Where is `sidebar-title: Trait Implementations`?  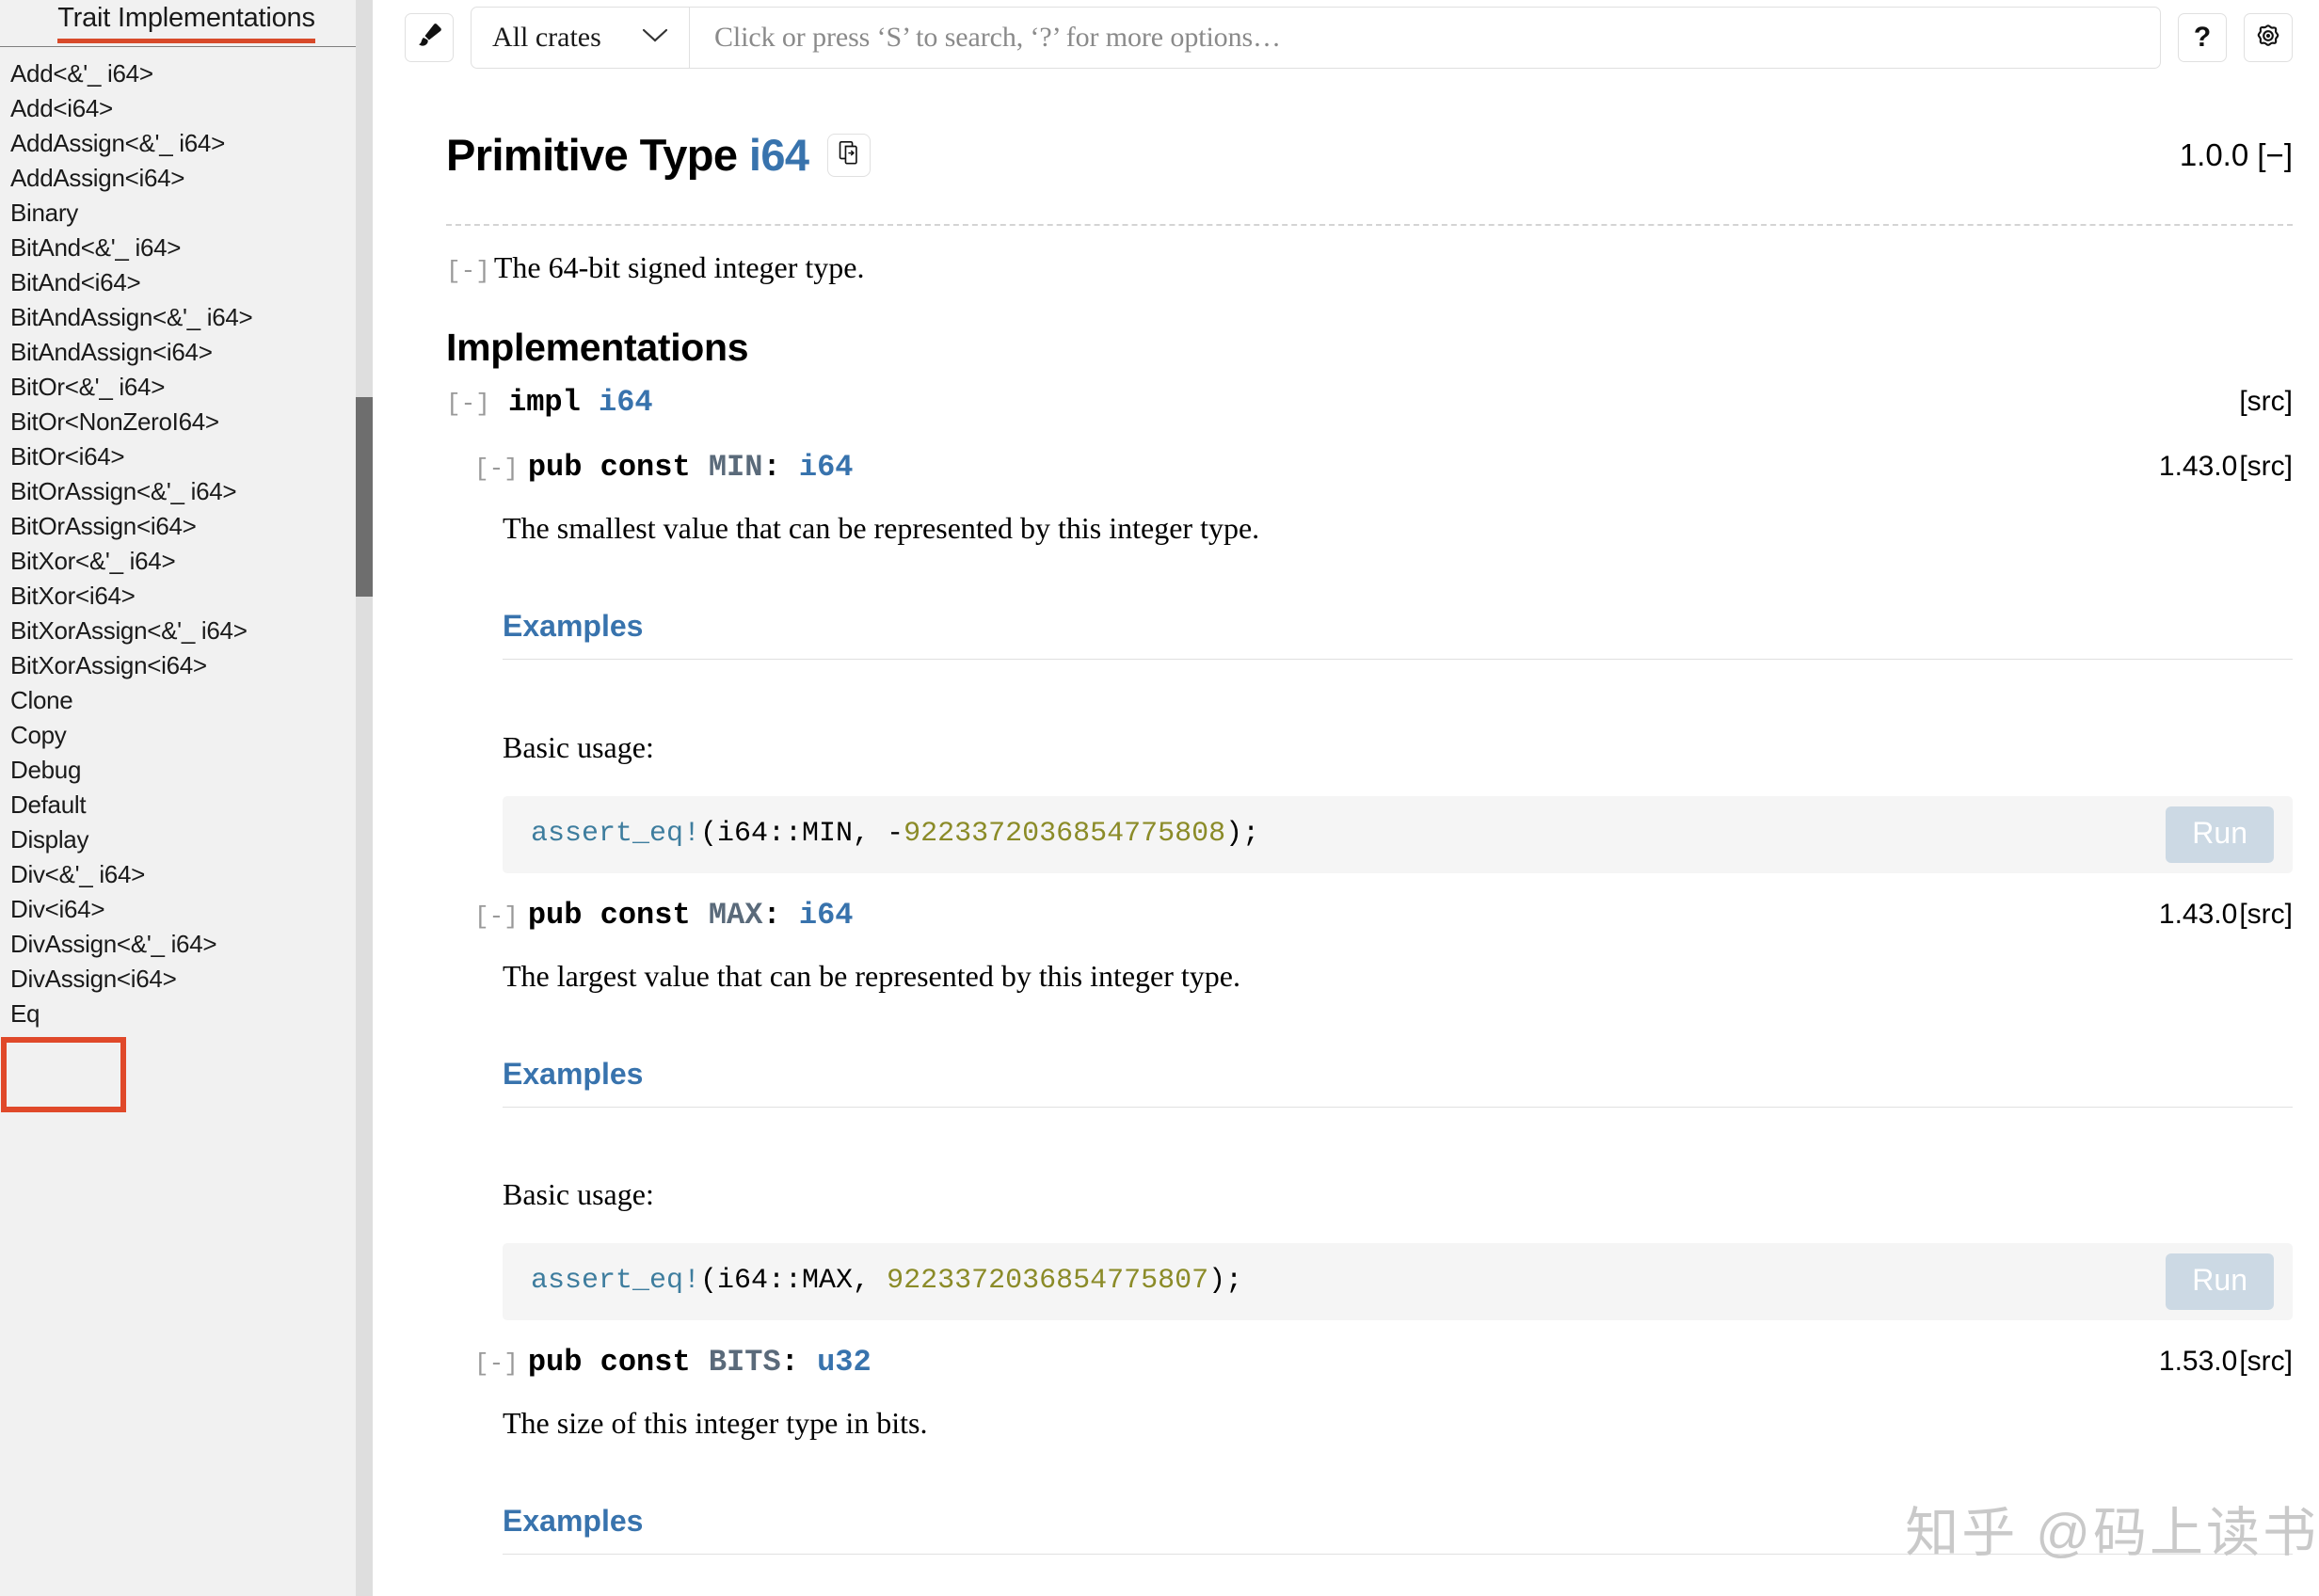 sidebar-title: Trait Implementations is located at coordinates (186, 22).